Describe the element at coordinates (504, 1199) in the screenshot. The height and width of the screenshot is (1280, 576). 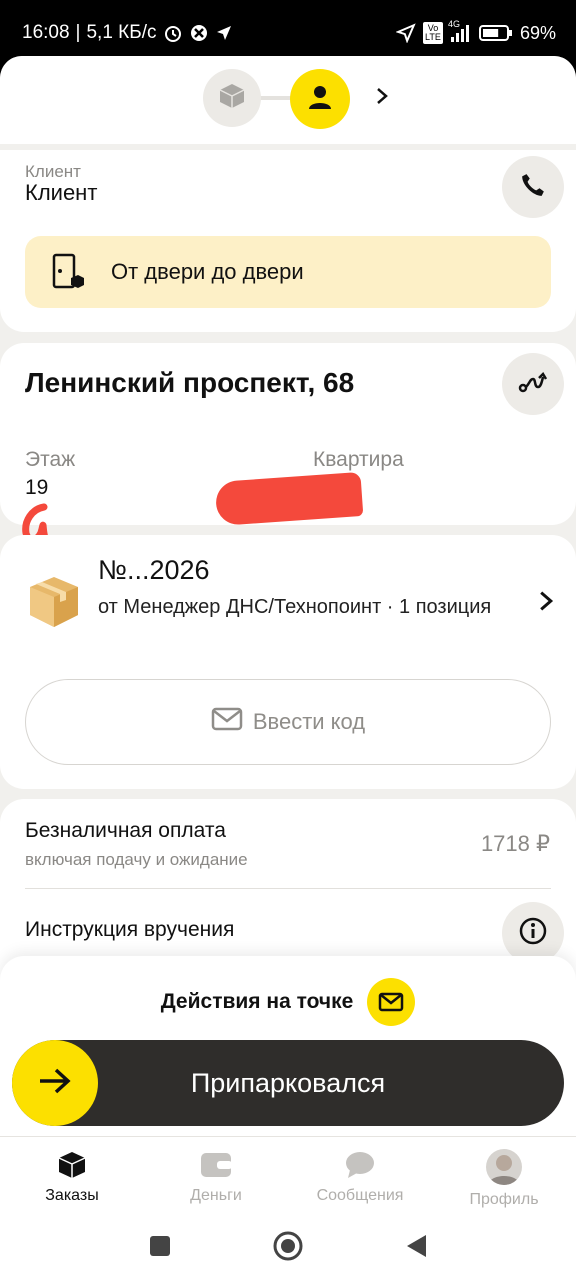
I see `tab-profile-label: Профиль` at that location.